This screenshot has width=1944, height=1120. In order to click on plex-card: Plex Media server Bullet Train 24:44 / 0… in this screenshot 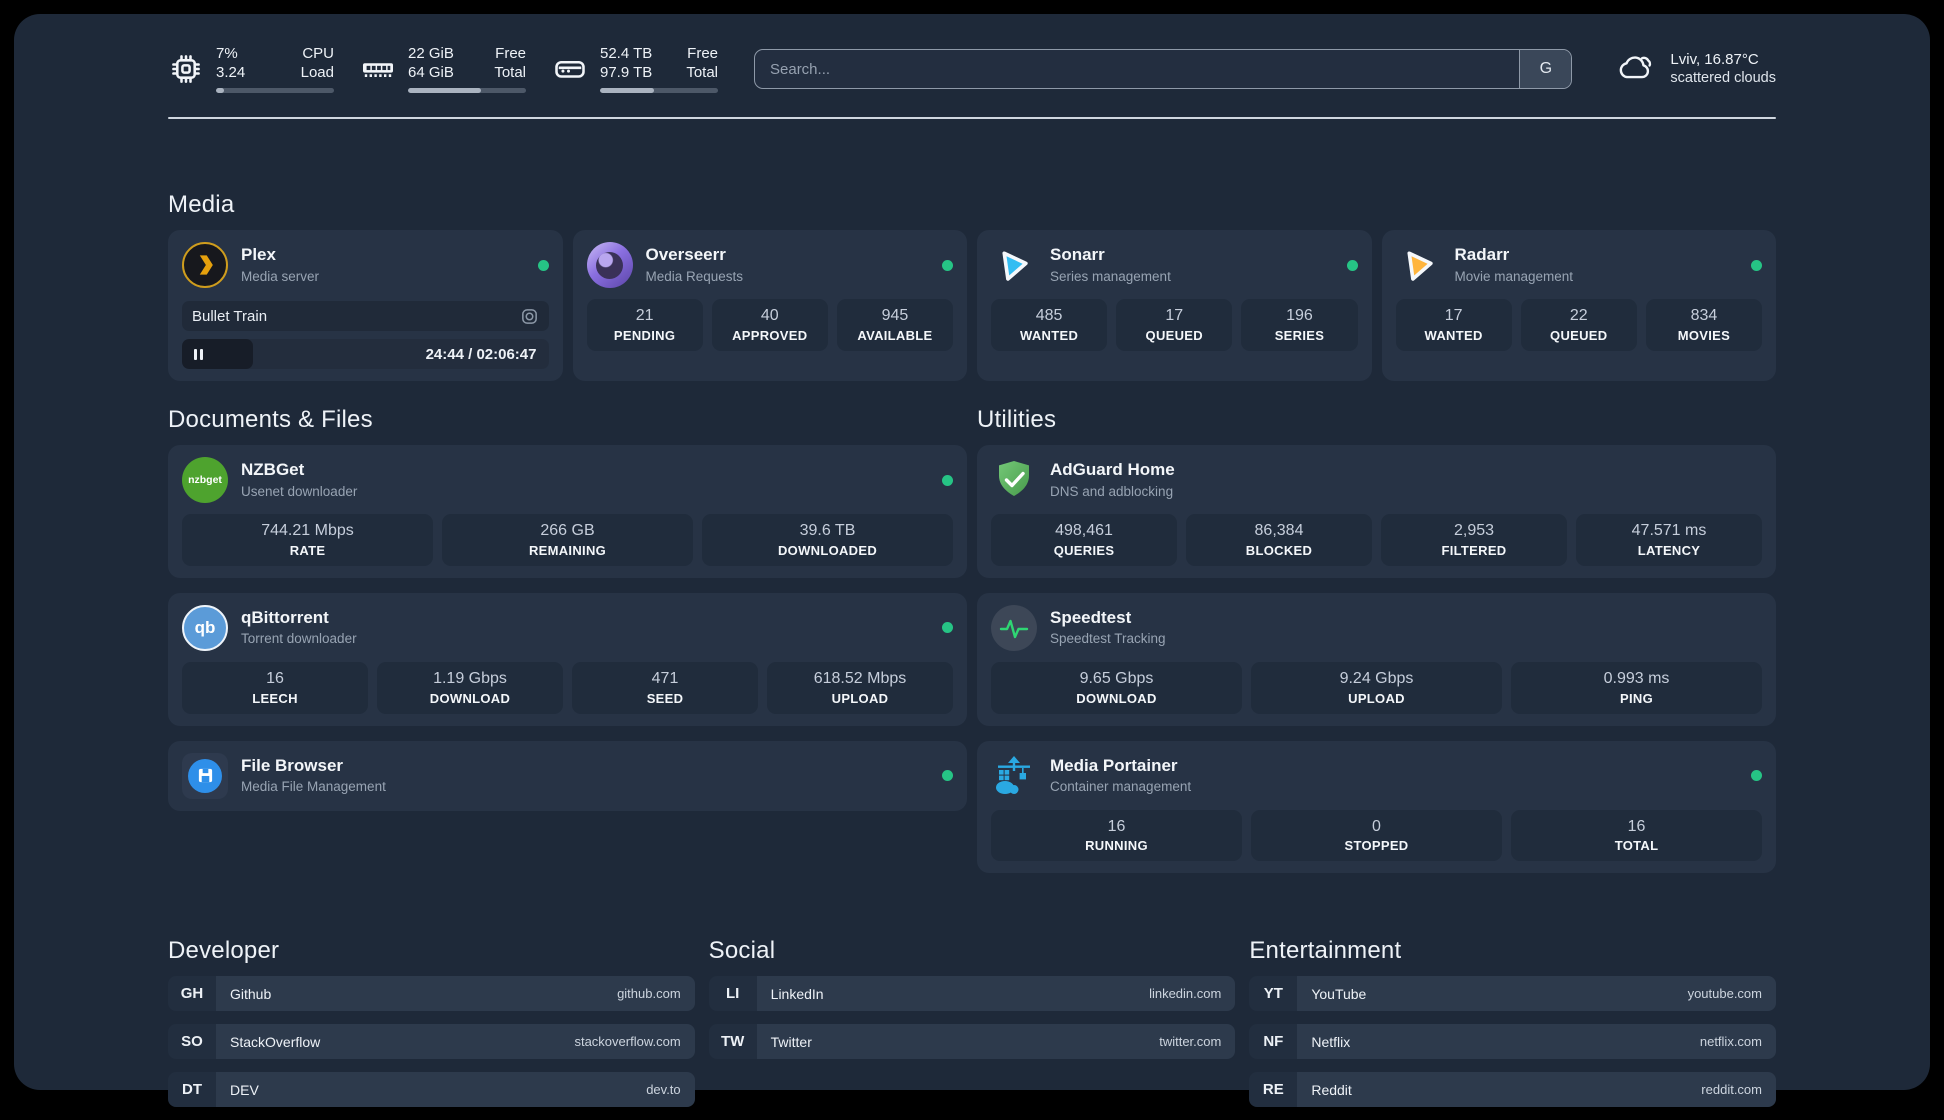, I will do `click(365, 305)`.